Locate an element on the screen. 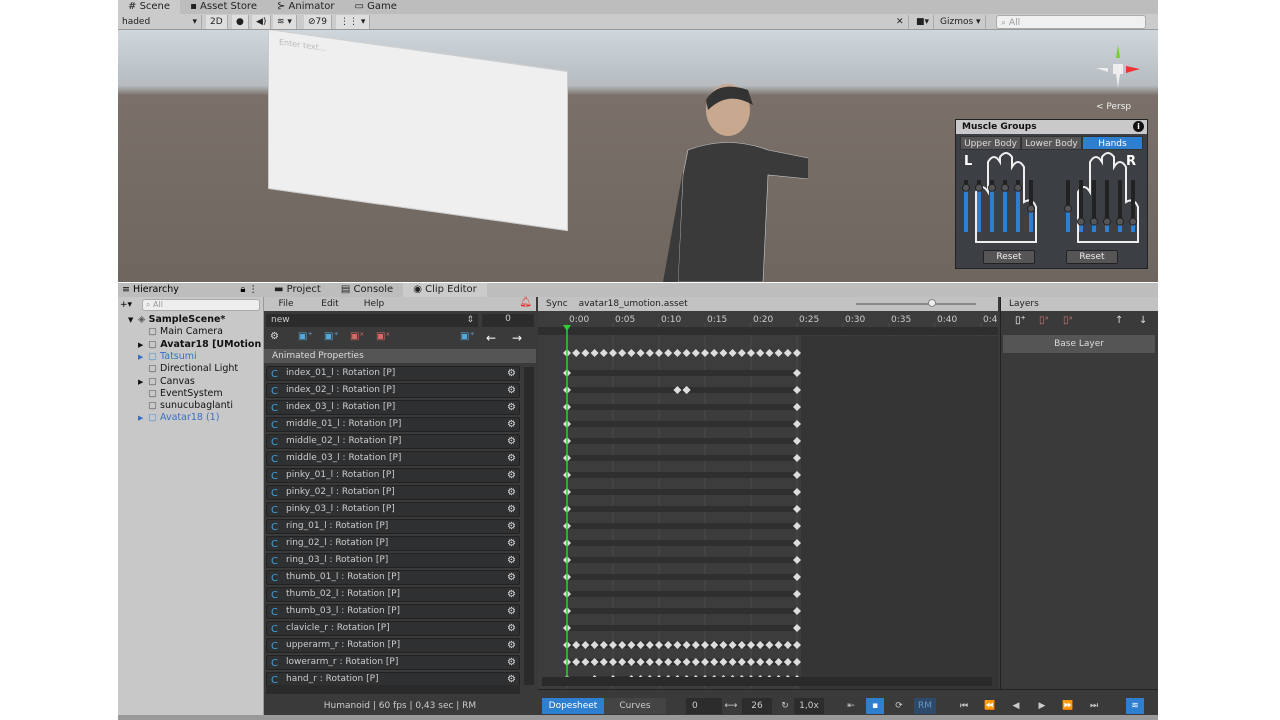 This screenshot has width=1280, height=720. clip-select: new ⇕ is located at coordinates (372, 320).